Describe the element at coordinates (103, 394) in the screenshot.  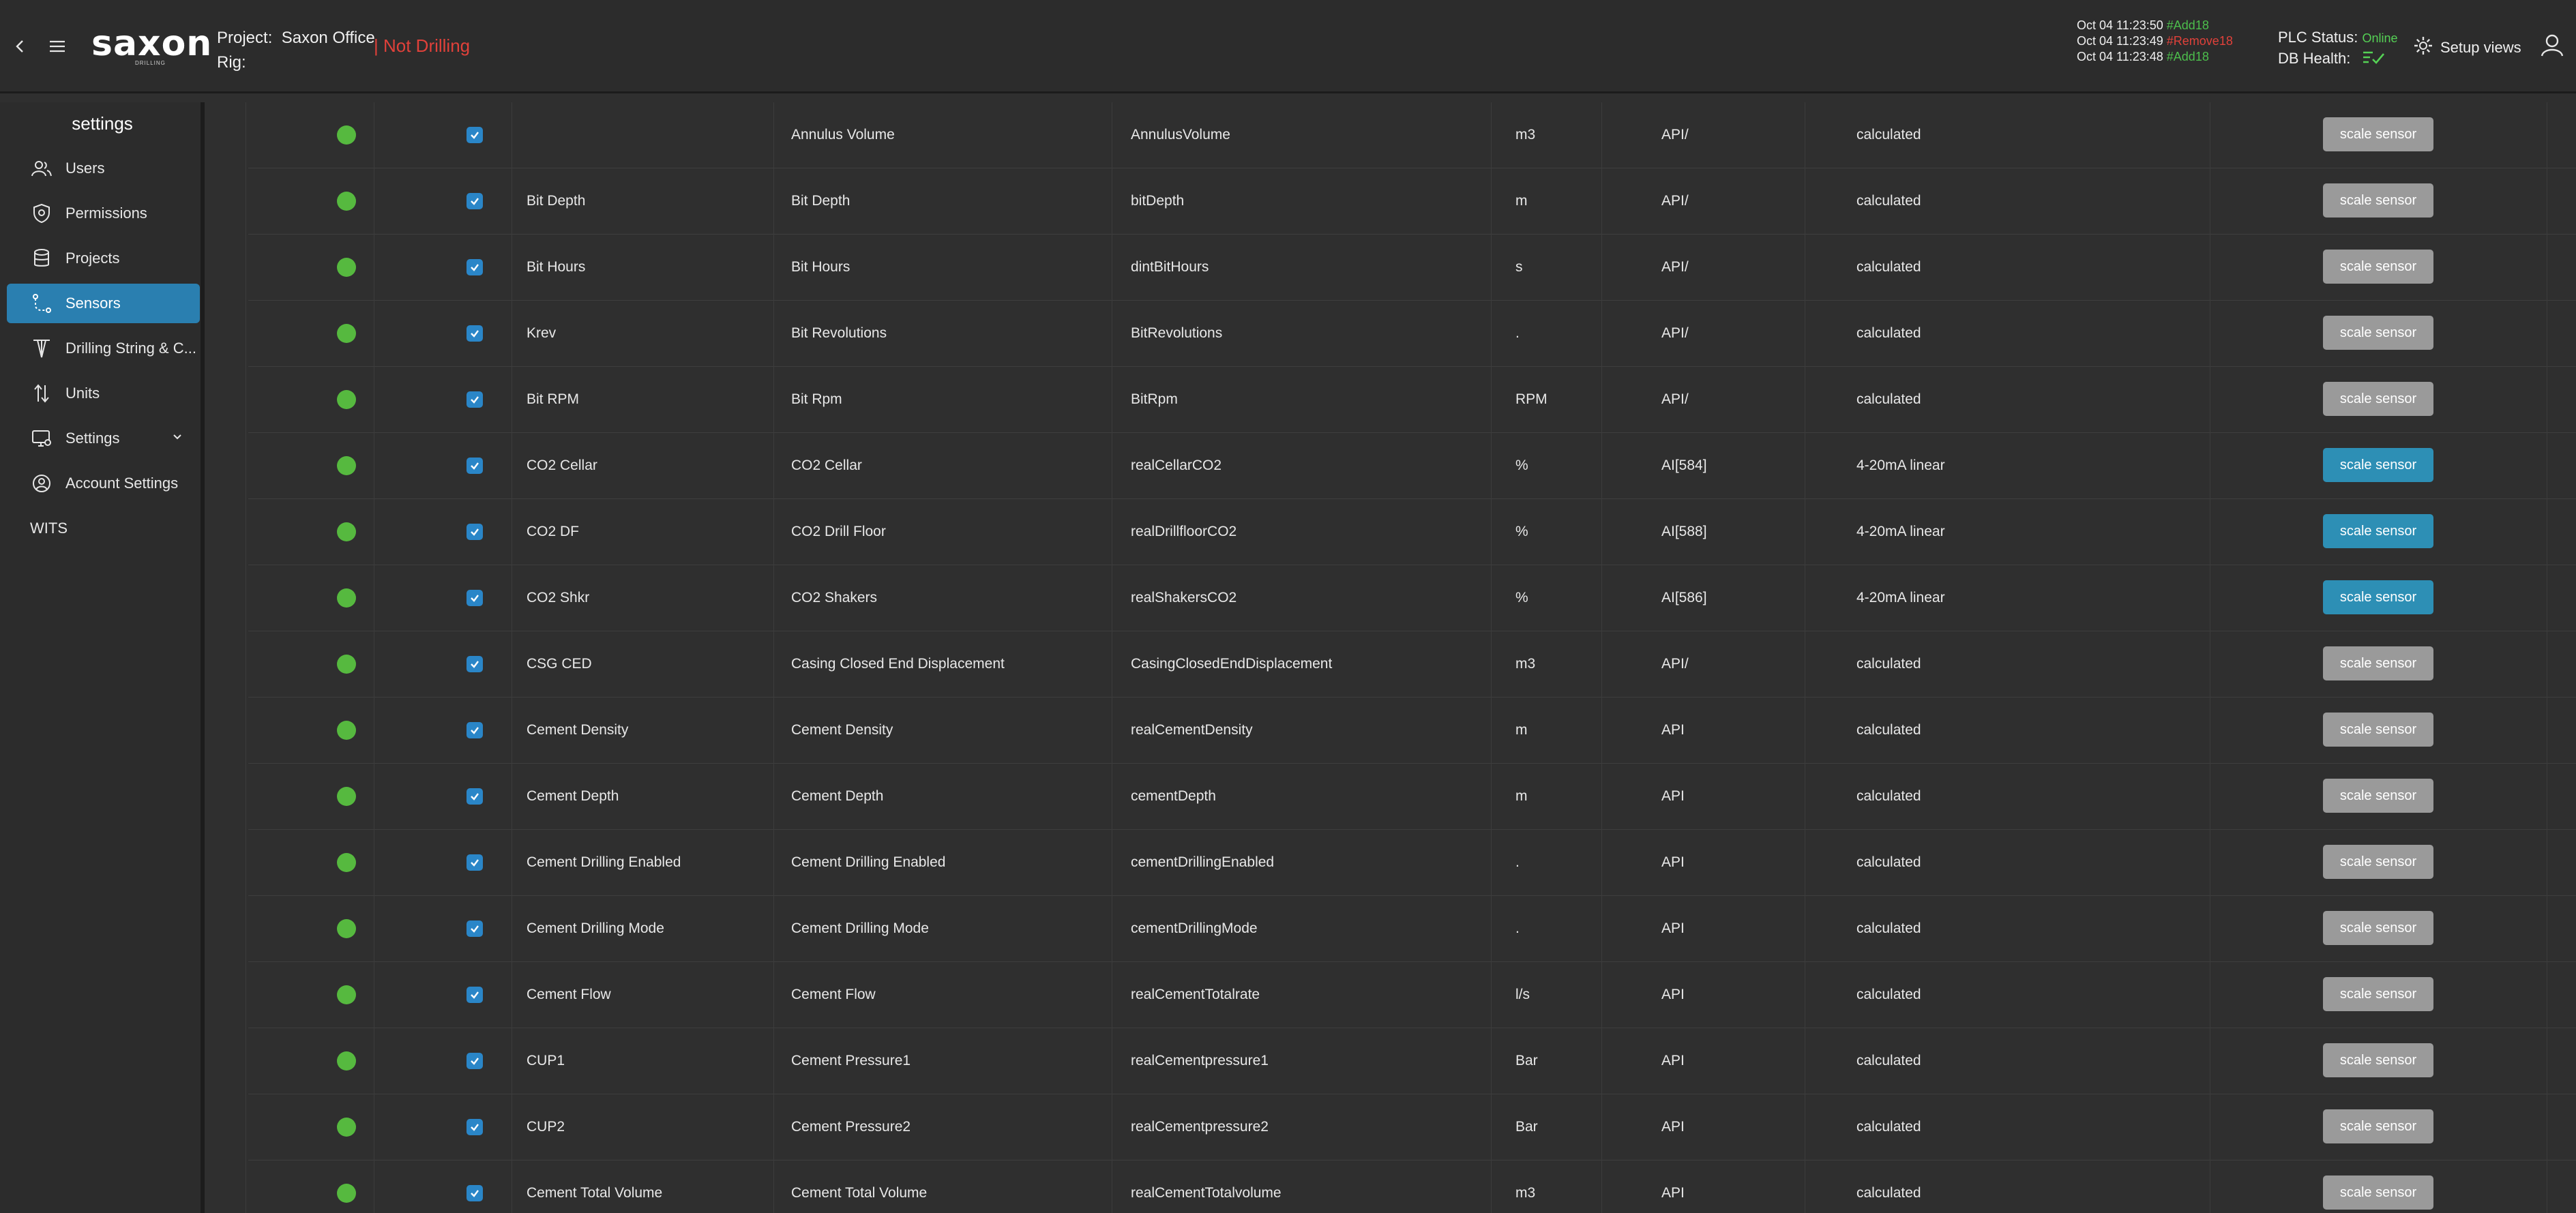
I see `sidebar-item-units: Units` at that location.